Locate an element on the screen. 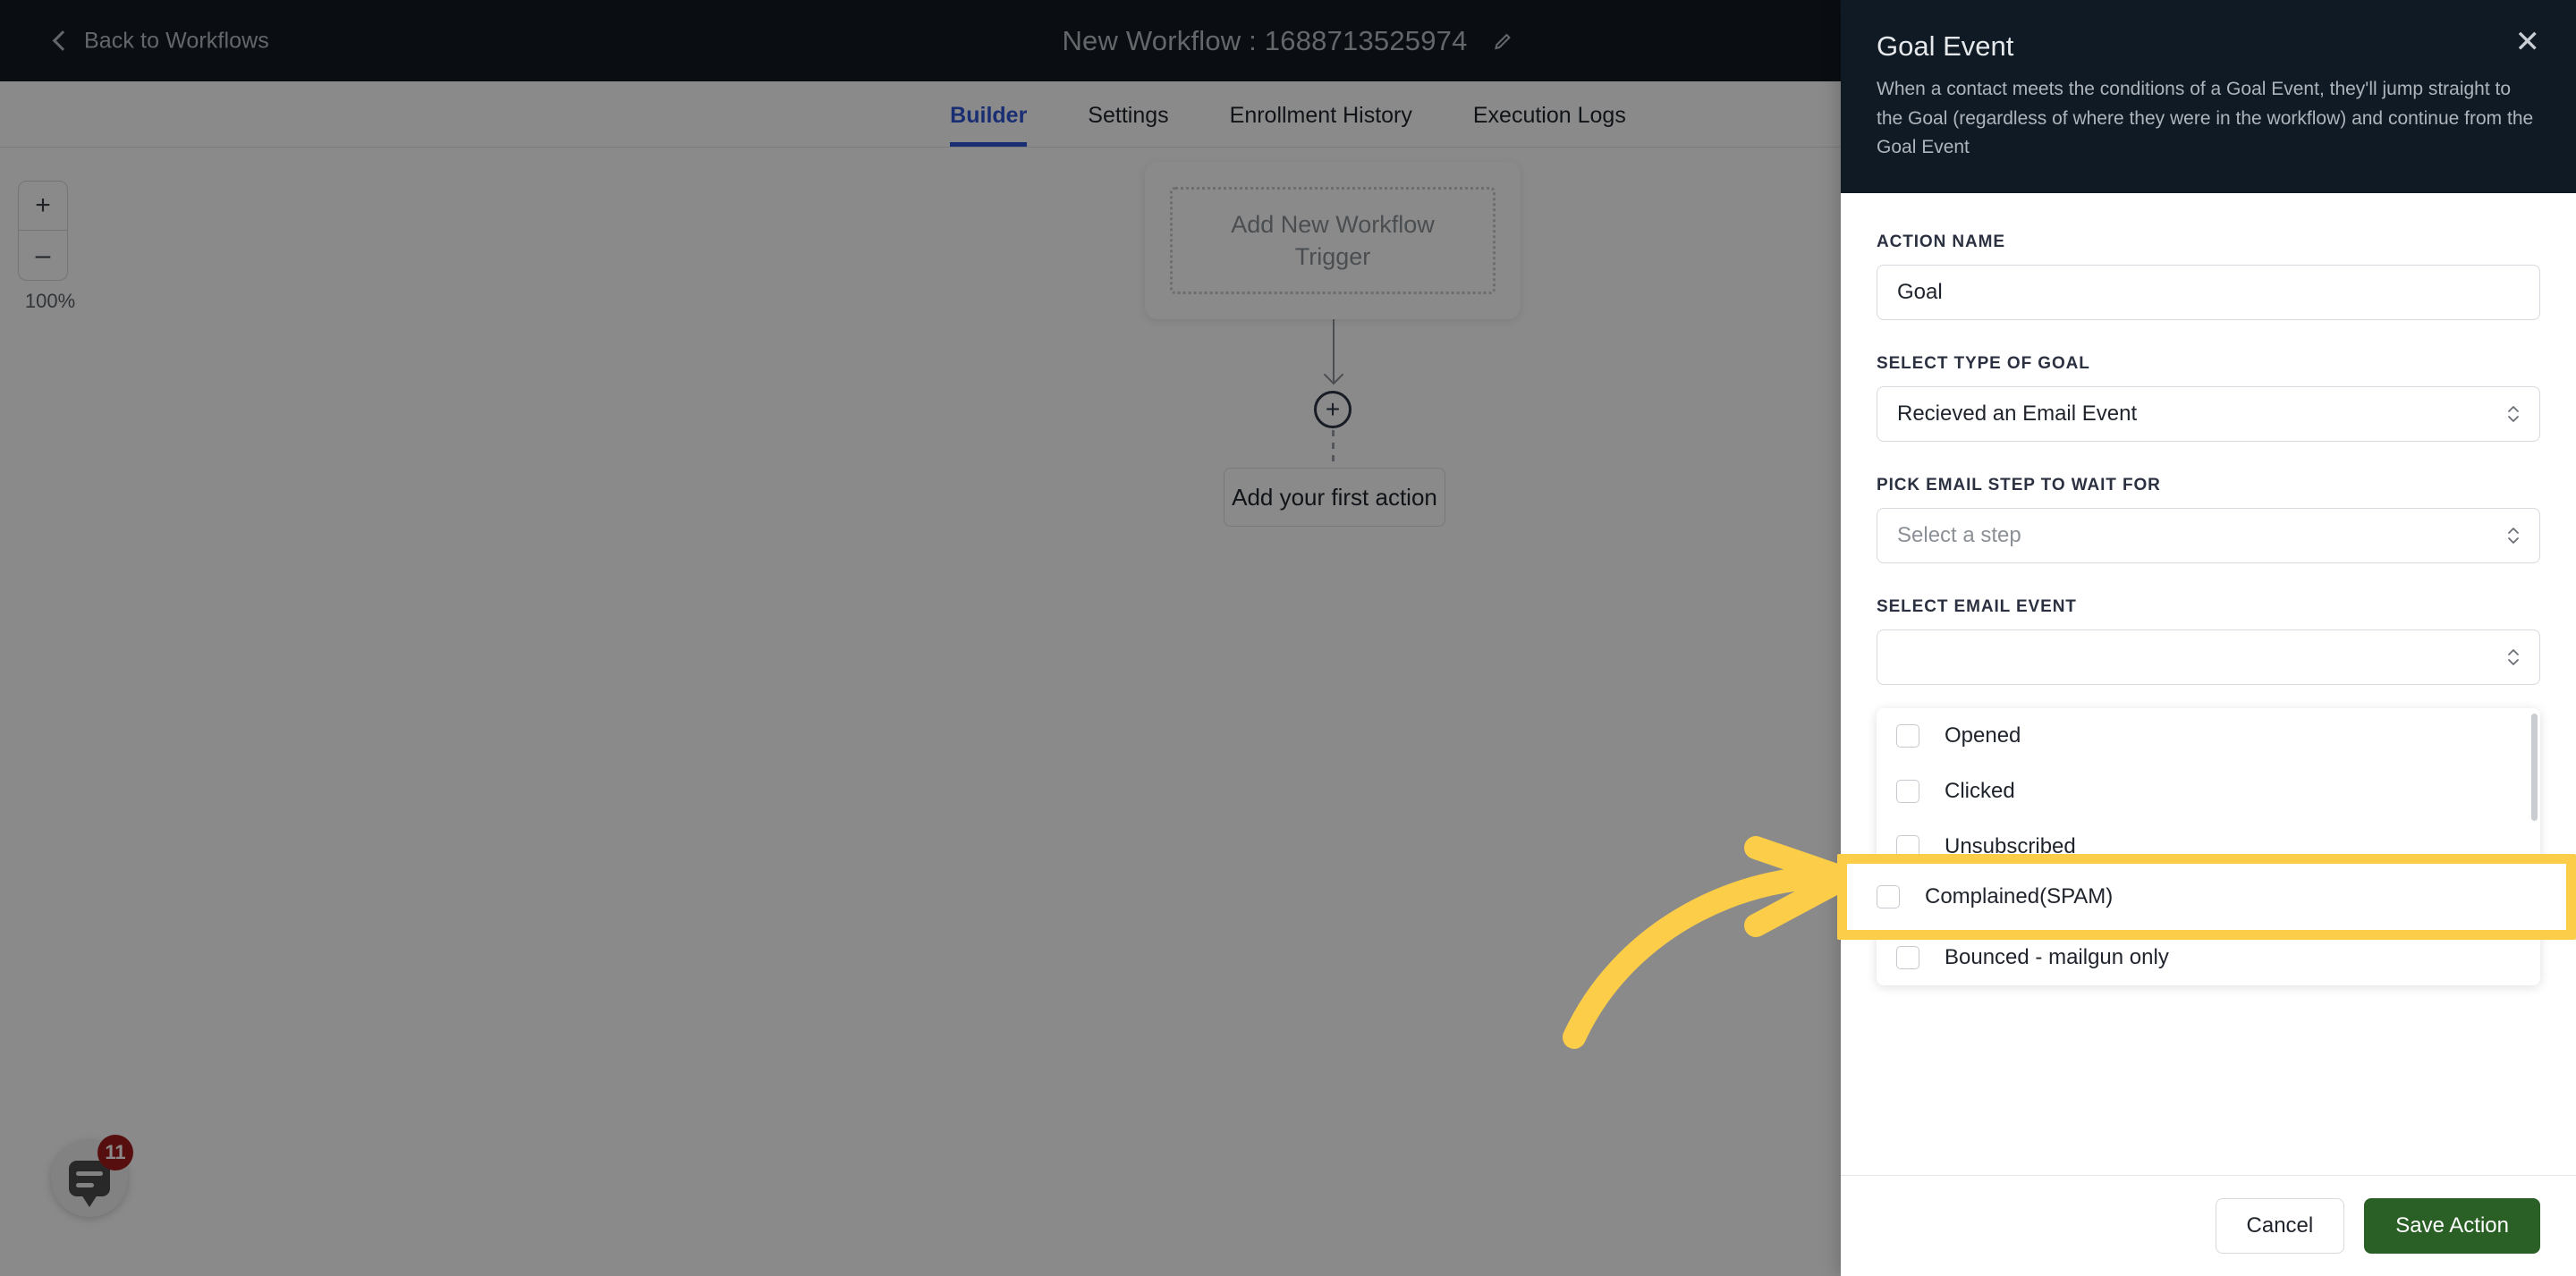 The height and width of the screenshot is (1276, 2576). email-step-placeholder: Select a step is located at coordinates (1959, 534).